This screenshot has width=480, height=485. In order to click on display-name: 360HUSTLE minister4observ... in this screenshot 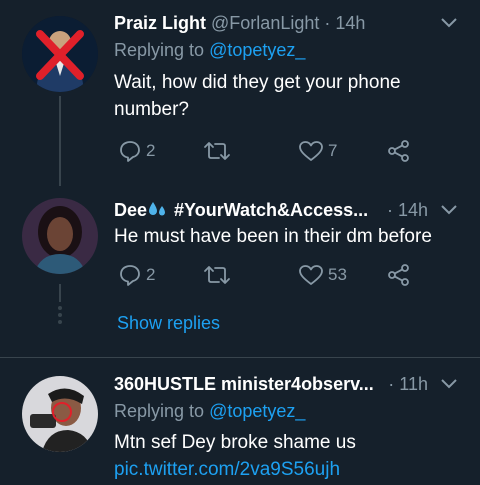, I will do `click(244, 384)`.